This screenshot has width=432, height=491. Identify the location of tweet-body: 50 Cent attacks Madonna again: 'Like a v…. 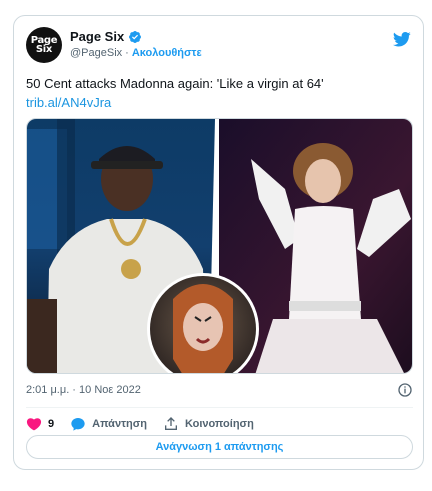
(175, 83).